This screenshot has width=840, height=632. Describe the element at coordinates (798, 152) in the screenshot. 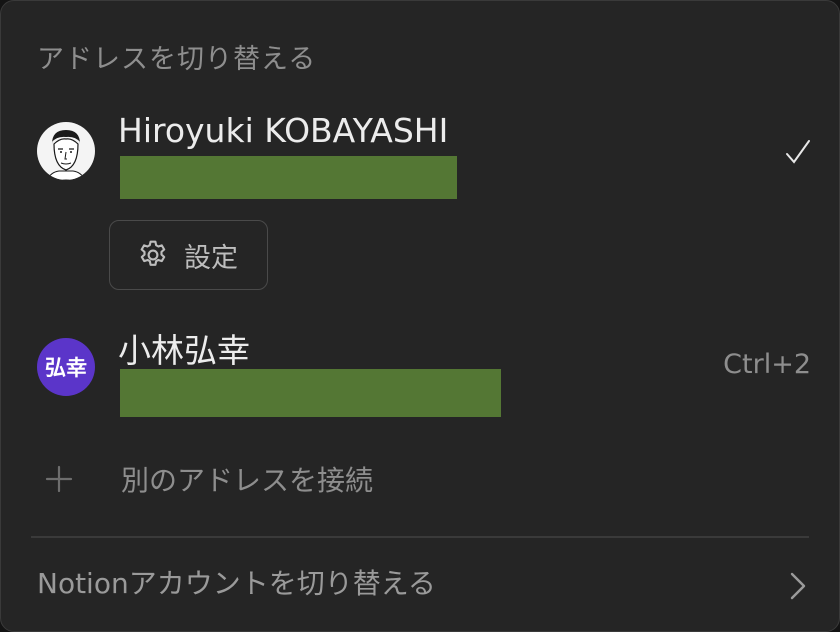

I see `check-icon` at that location.